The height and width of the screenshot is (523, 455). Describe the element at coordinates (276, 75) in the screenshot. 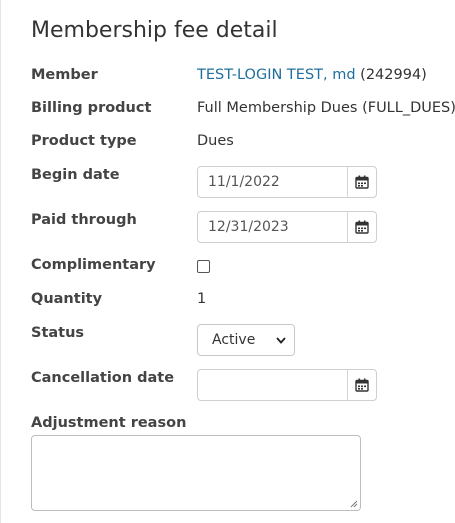

I see `member-name-link: TEST-LOGIN TEST, md` at that location.